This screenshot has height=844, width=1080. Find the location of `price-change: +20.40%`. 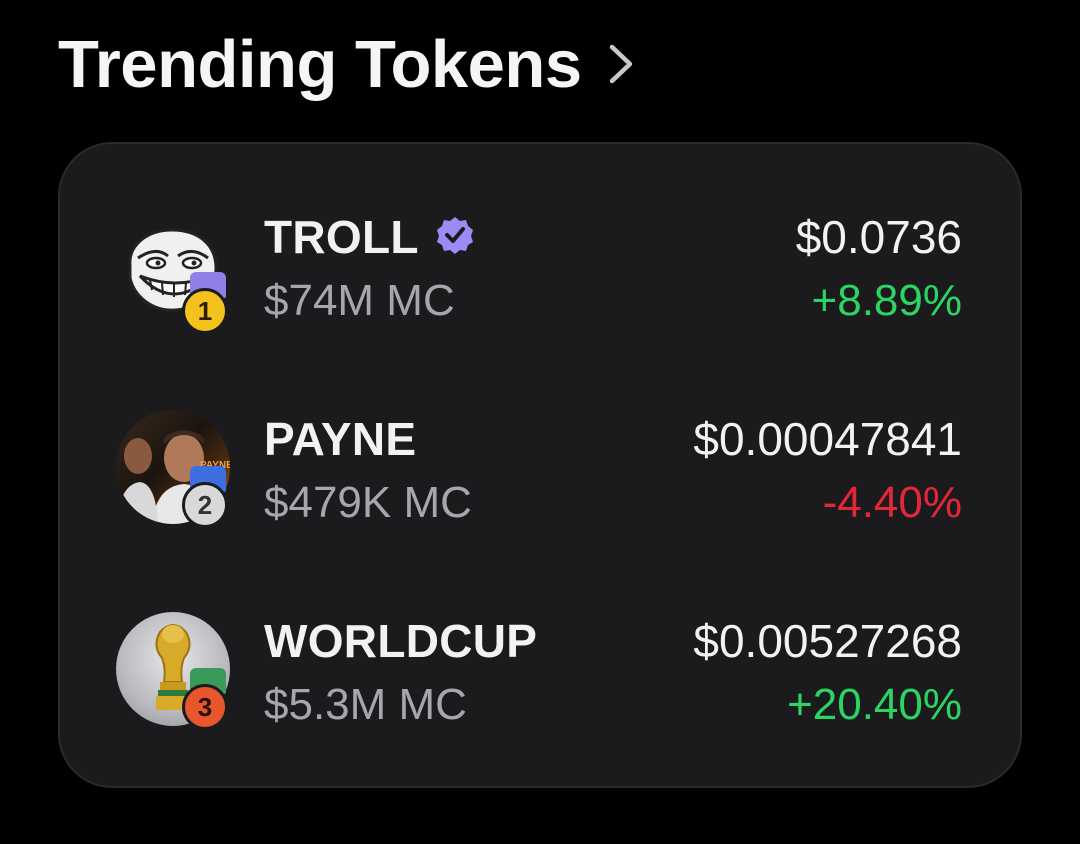

price-change: +20.40% is located at coordinates (874, 704).